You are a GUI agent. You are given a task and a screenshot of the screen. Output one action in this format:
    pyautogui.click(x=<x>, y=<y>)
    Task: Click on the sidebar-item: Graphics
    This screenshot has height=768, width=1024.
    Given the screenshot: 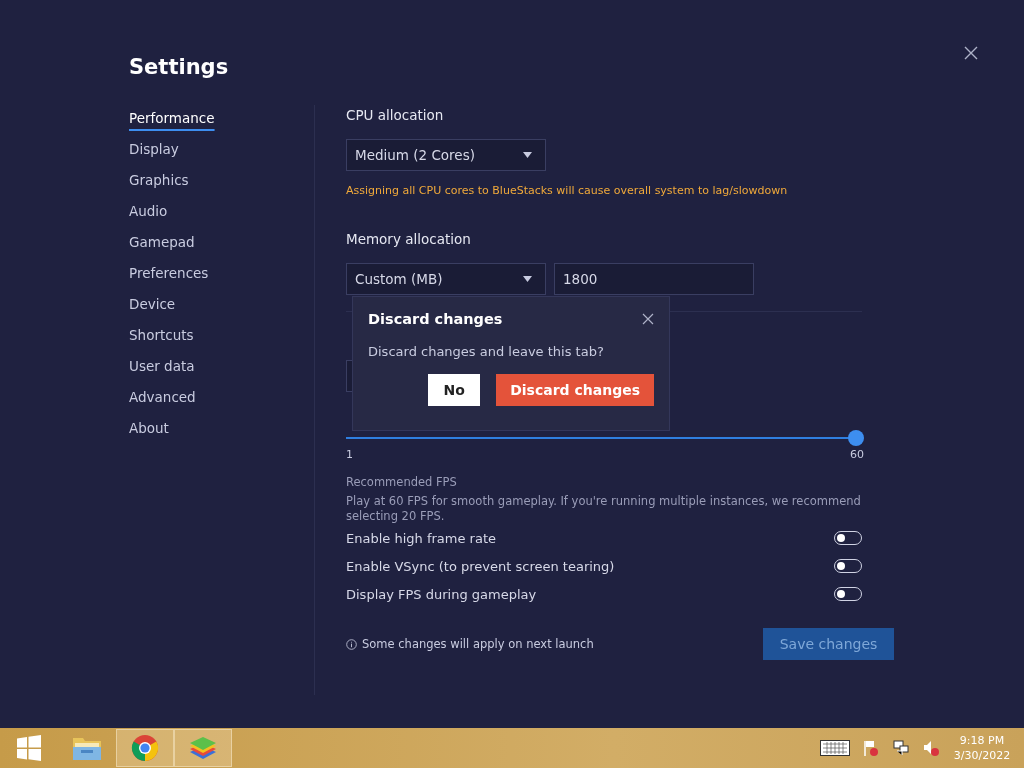 What is the action you would take?
    pyautogui.click(x=159, y=182)
    